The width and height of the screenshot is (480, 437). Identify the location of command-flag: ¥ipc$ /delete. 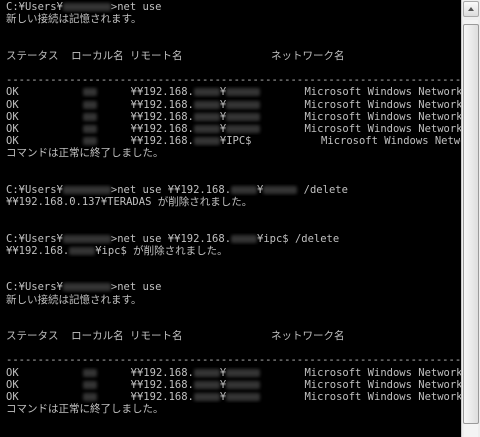
(298, 238).